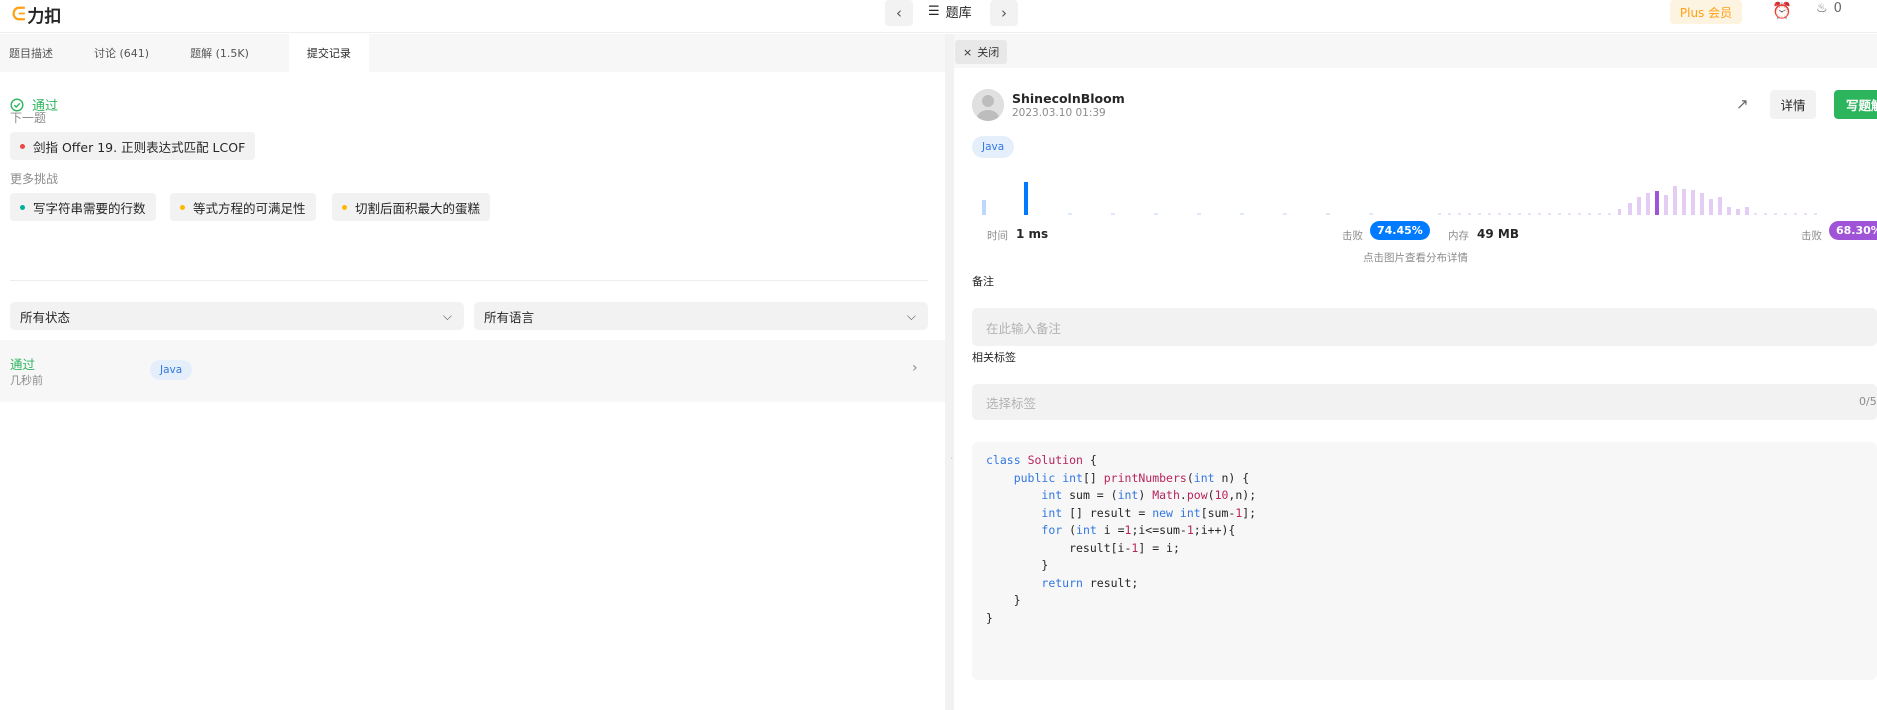 The height and width of the screenshot is (710, 1877). Describe the element at coordinates (1424, 402) in the screenshot. I see `tags-select: 选择标签` at that location.